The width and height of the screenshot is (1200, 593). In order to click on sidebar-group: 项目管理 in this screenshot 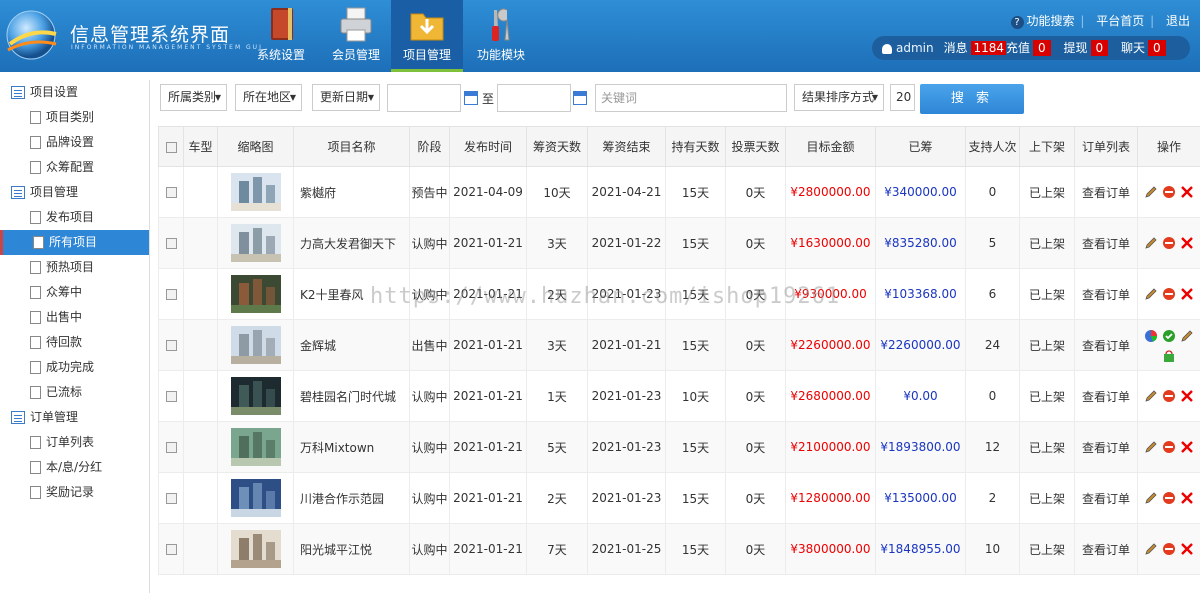, I will do `click(74, 192)`.